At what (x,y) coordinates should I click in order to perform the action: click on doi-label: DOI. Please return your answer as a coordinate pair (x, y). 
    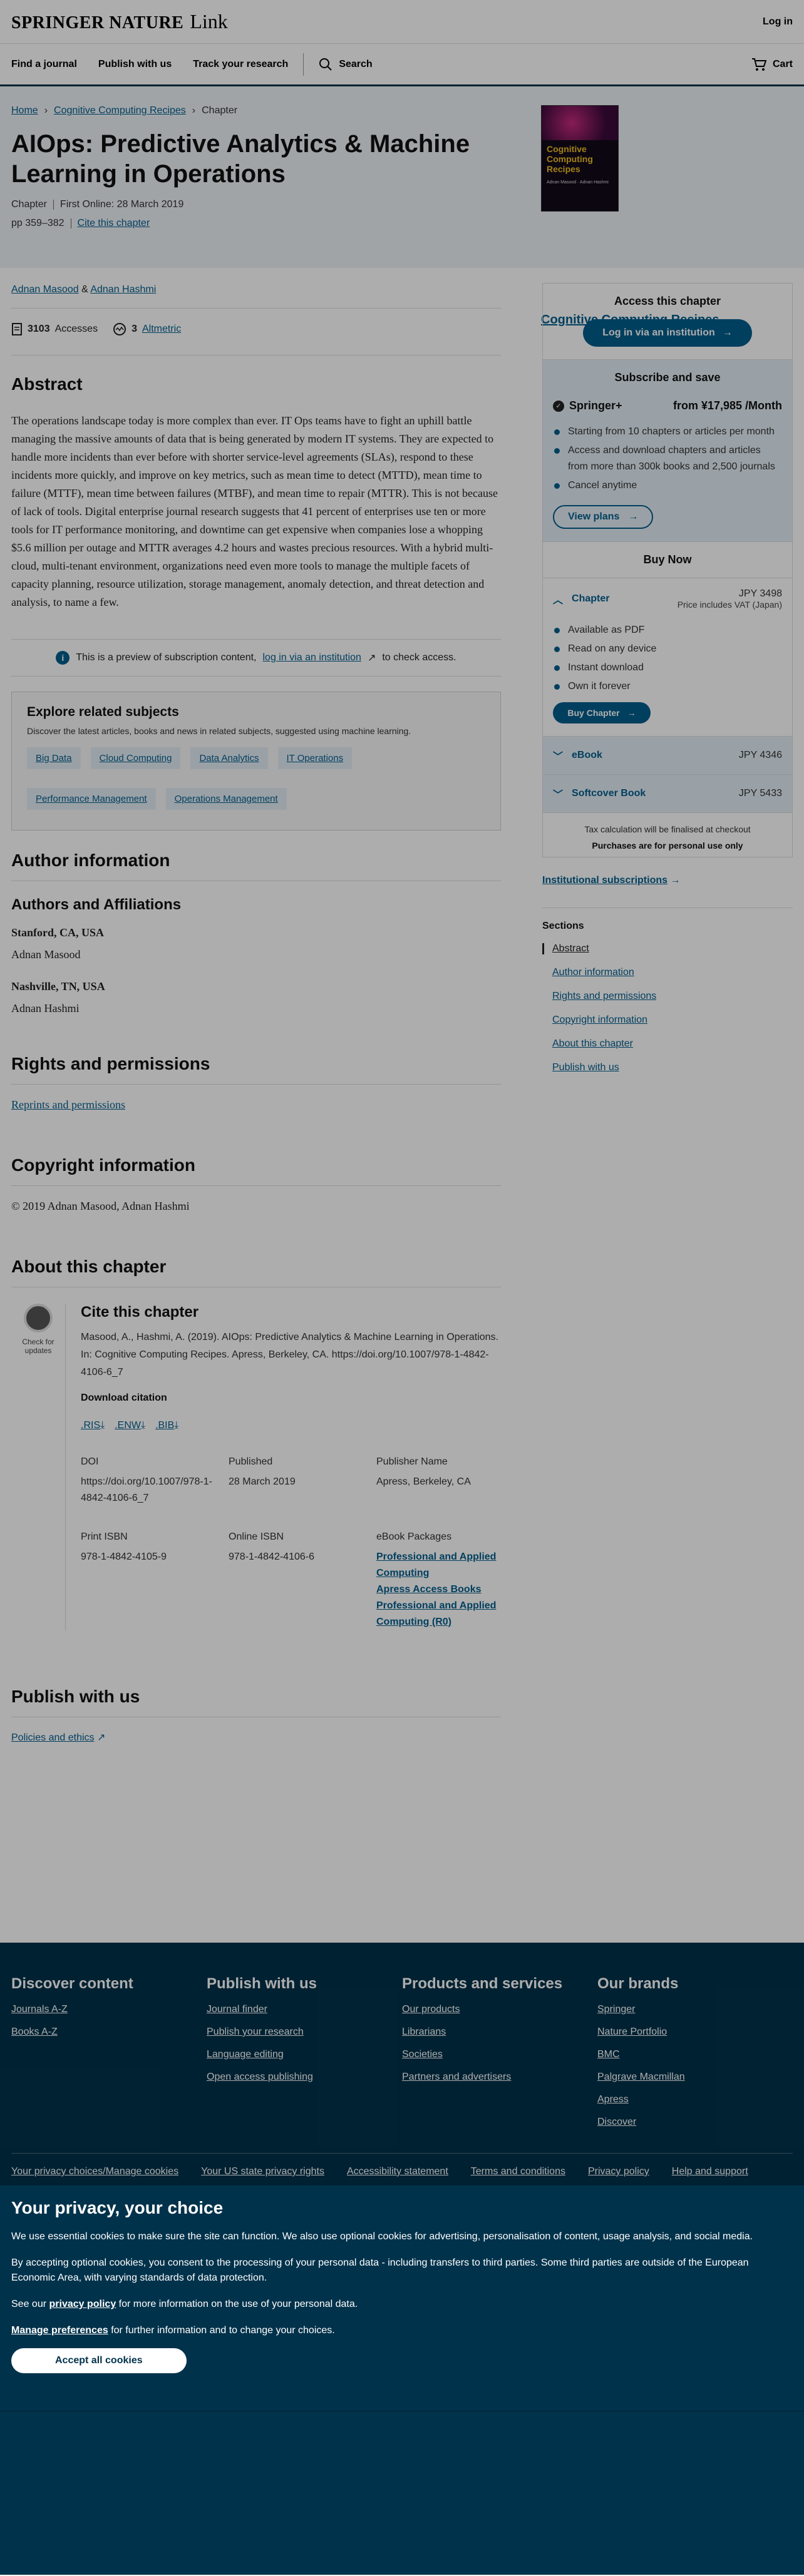
    Looking at the image, I should click on (90, 1461).